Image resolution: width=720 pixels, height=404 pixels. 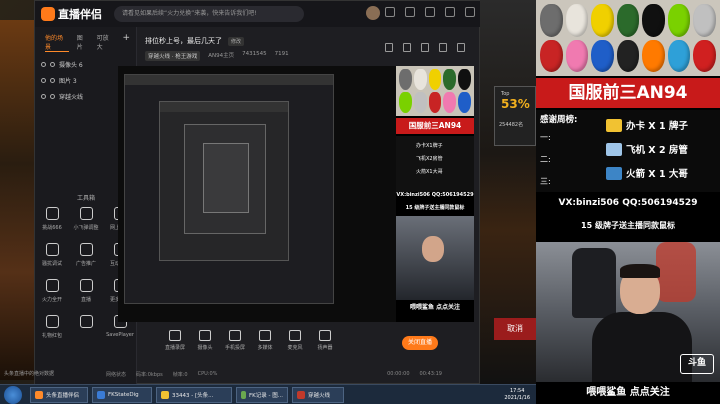 I want to click on microphone-icon, so click(x=295, y=335).